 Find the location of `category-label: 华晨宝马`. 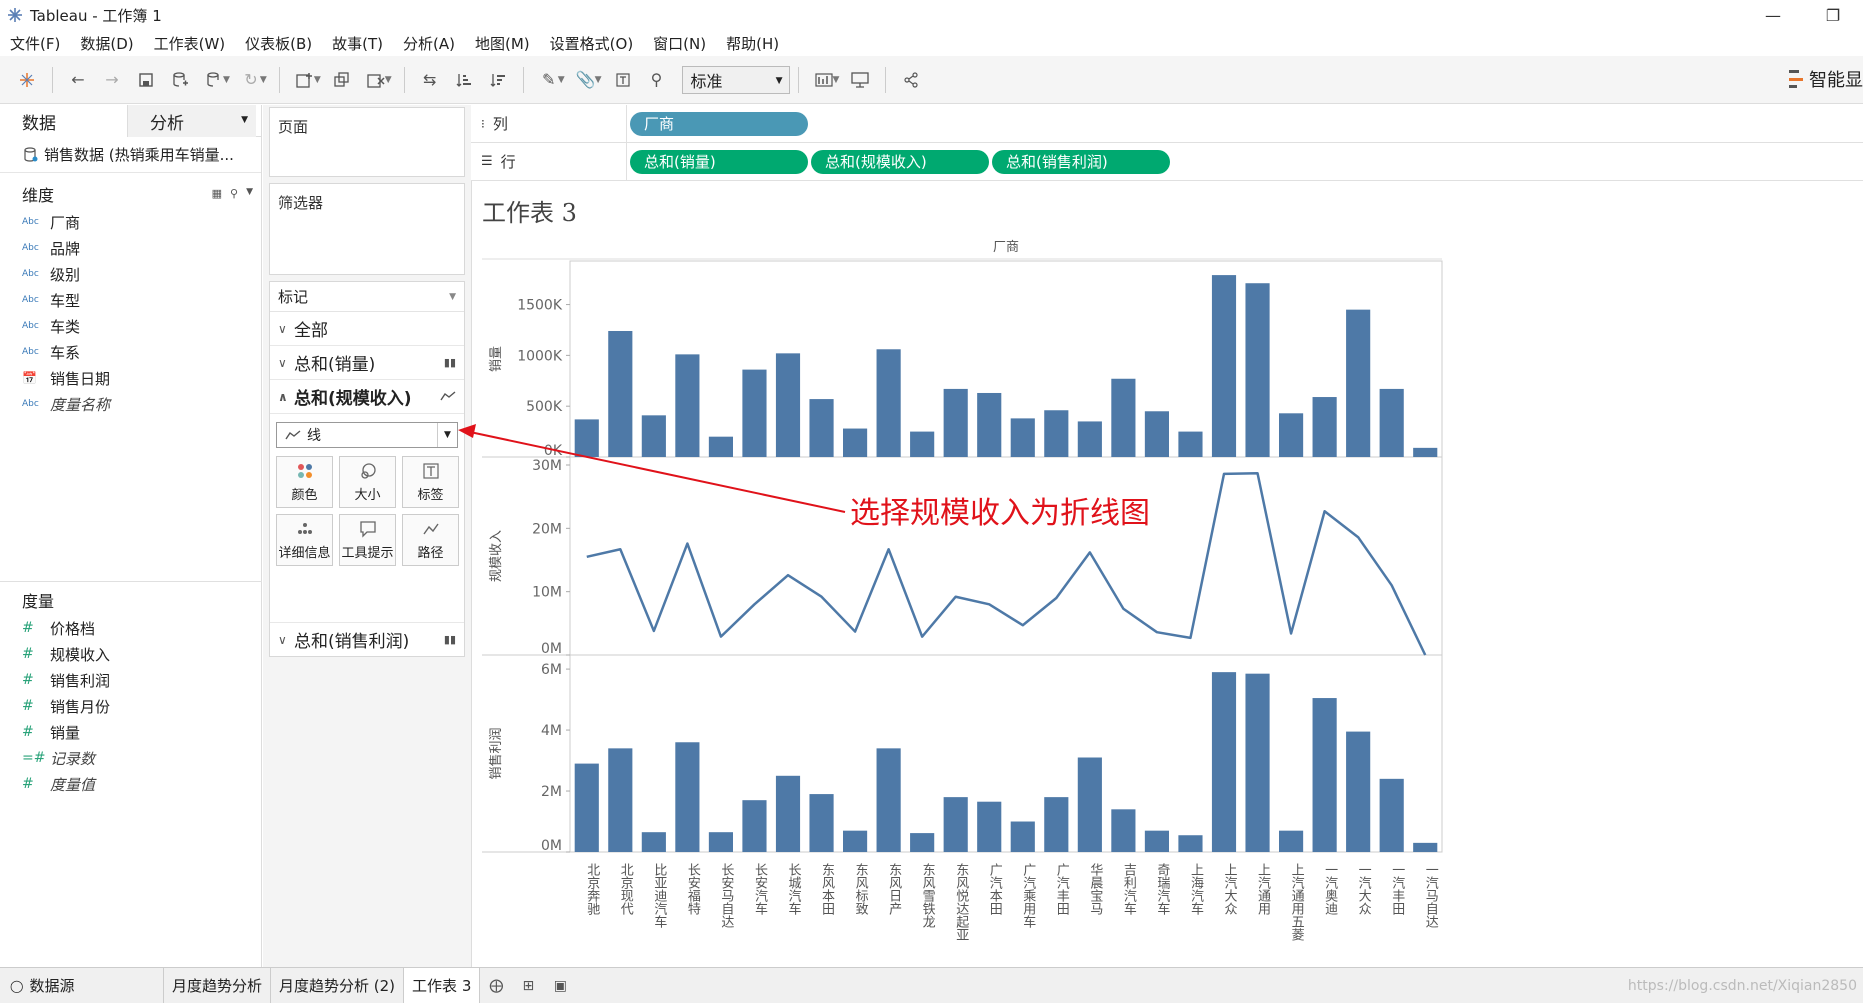

category-label: 华晨宝马 is located at coordinates (1095, 889).